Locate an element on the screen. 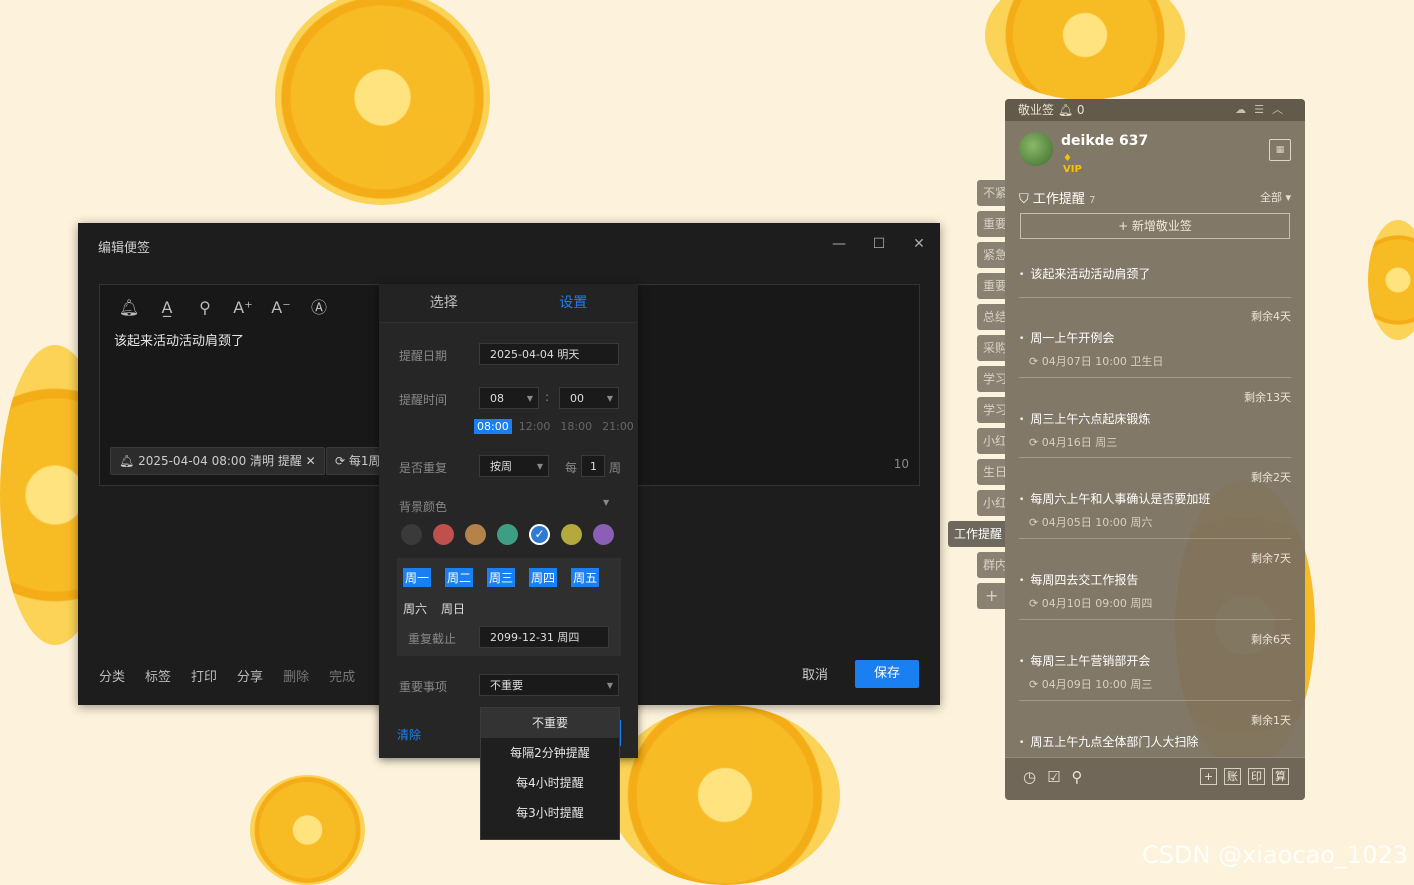  note-list-item: 剩余7天每周四去交工作报告 ⟳ 04月10日 09:00 周四 is located at coordinates (1155, 579).